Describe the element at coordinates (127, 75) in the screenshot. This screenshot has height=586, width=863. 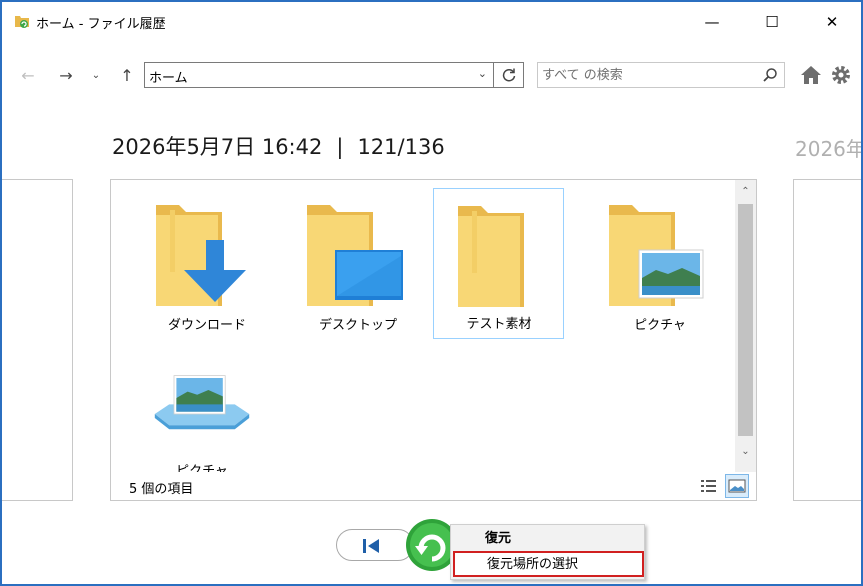
I see `up-button: ↑` at that location.